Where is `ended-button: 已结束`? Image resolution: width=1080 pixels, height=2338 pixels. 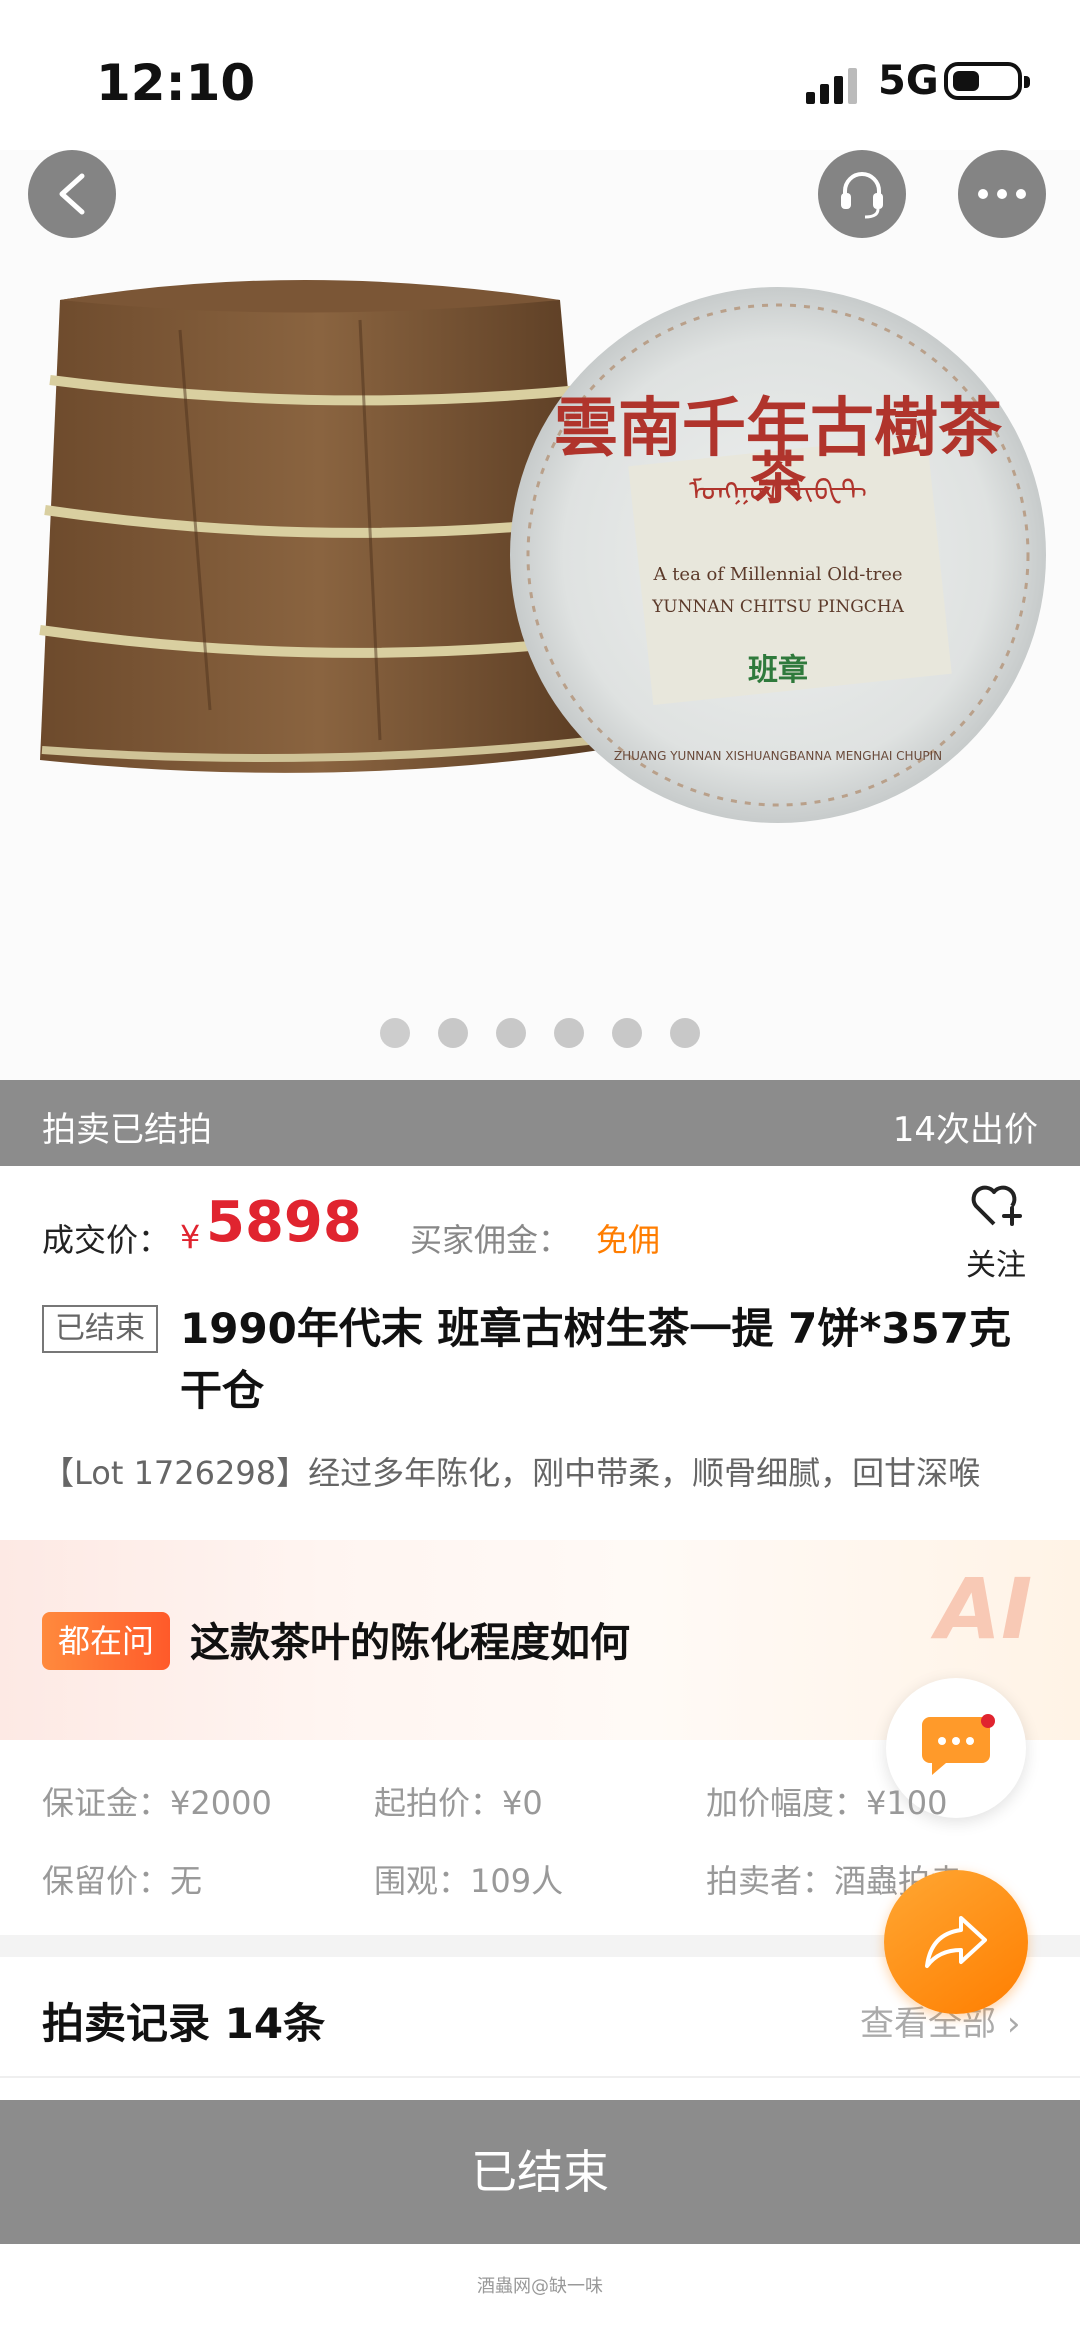 ended-button: 已结束 is located at coordinates (540, 2172).